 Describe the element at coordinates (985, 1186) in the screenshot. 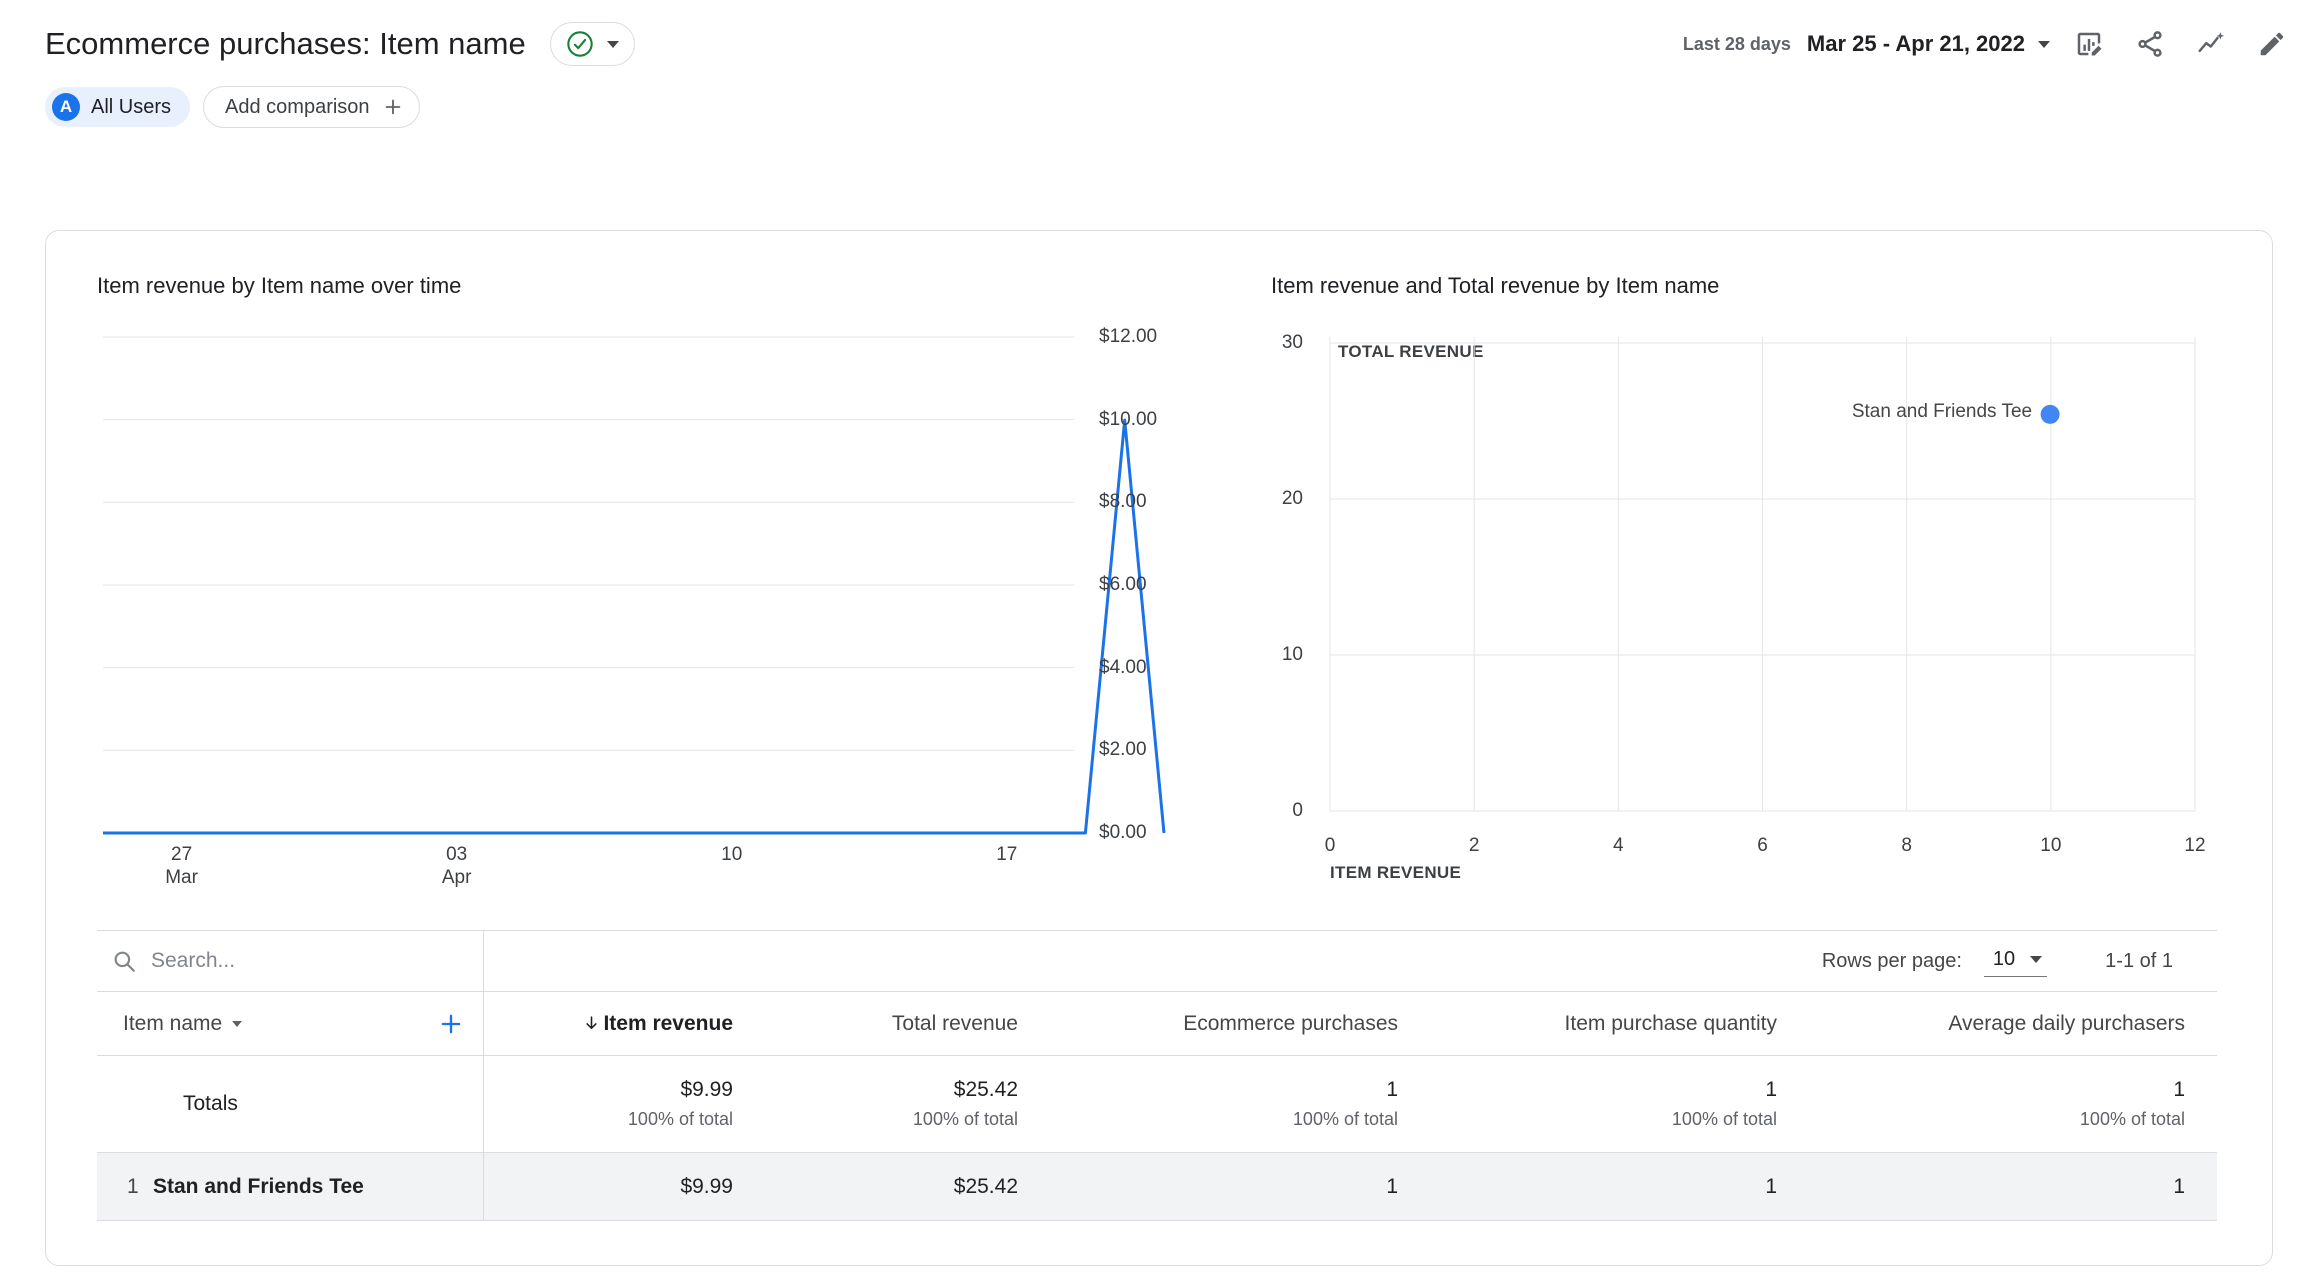

I see `row-total-revenue: $25.42` at that location.